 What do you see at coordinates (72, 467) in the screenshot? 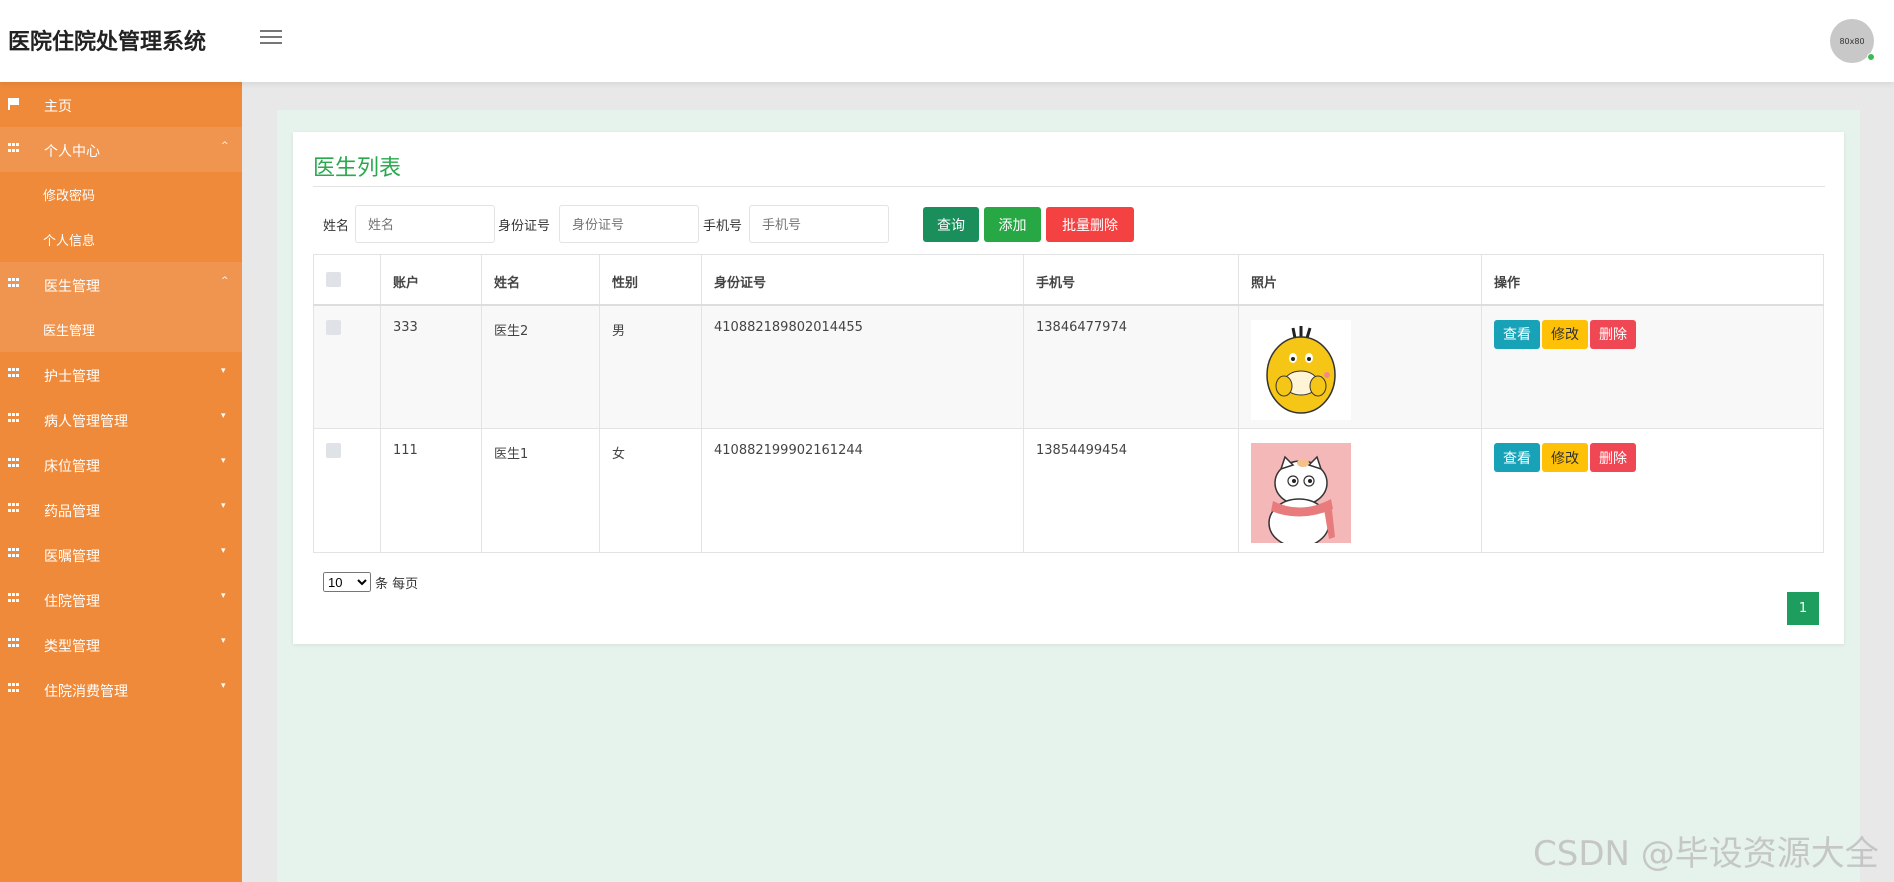
I see `sidebar-item-label: 床位管理` at bounding box center [72, 467].